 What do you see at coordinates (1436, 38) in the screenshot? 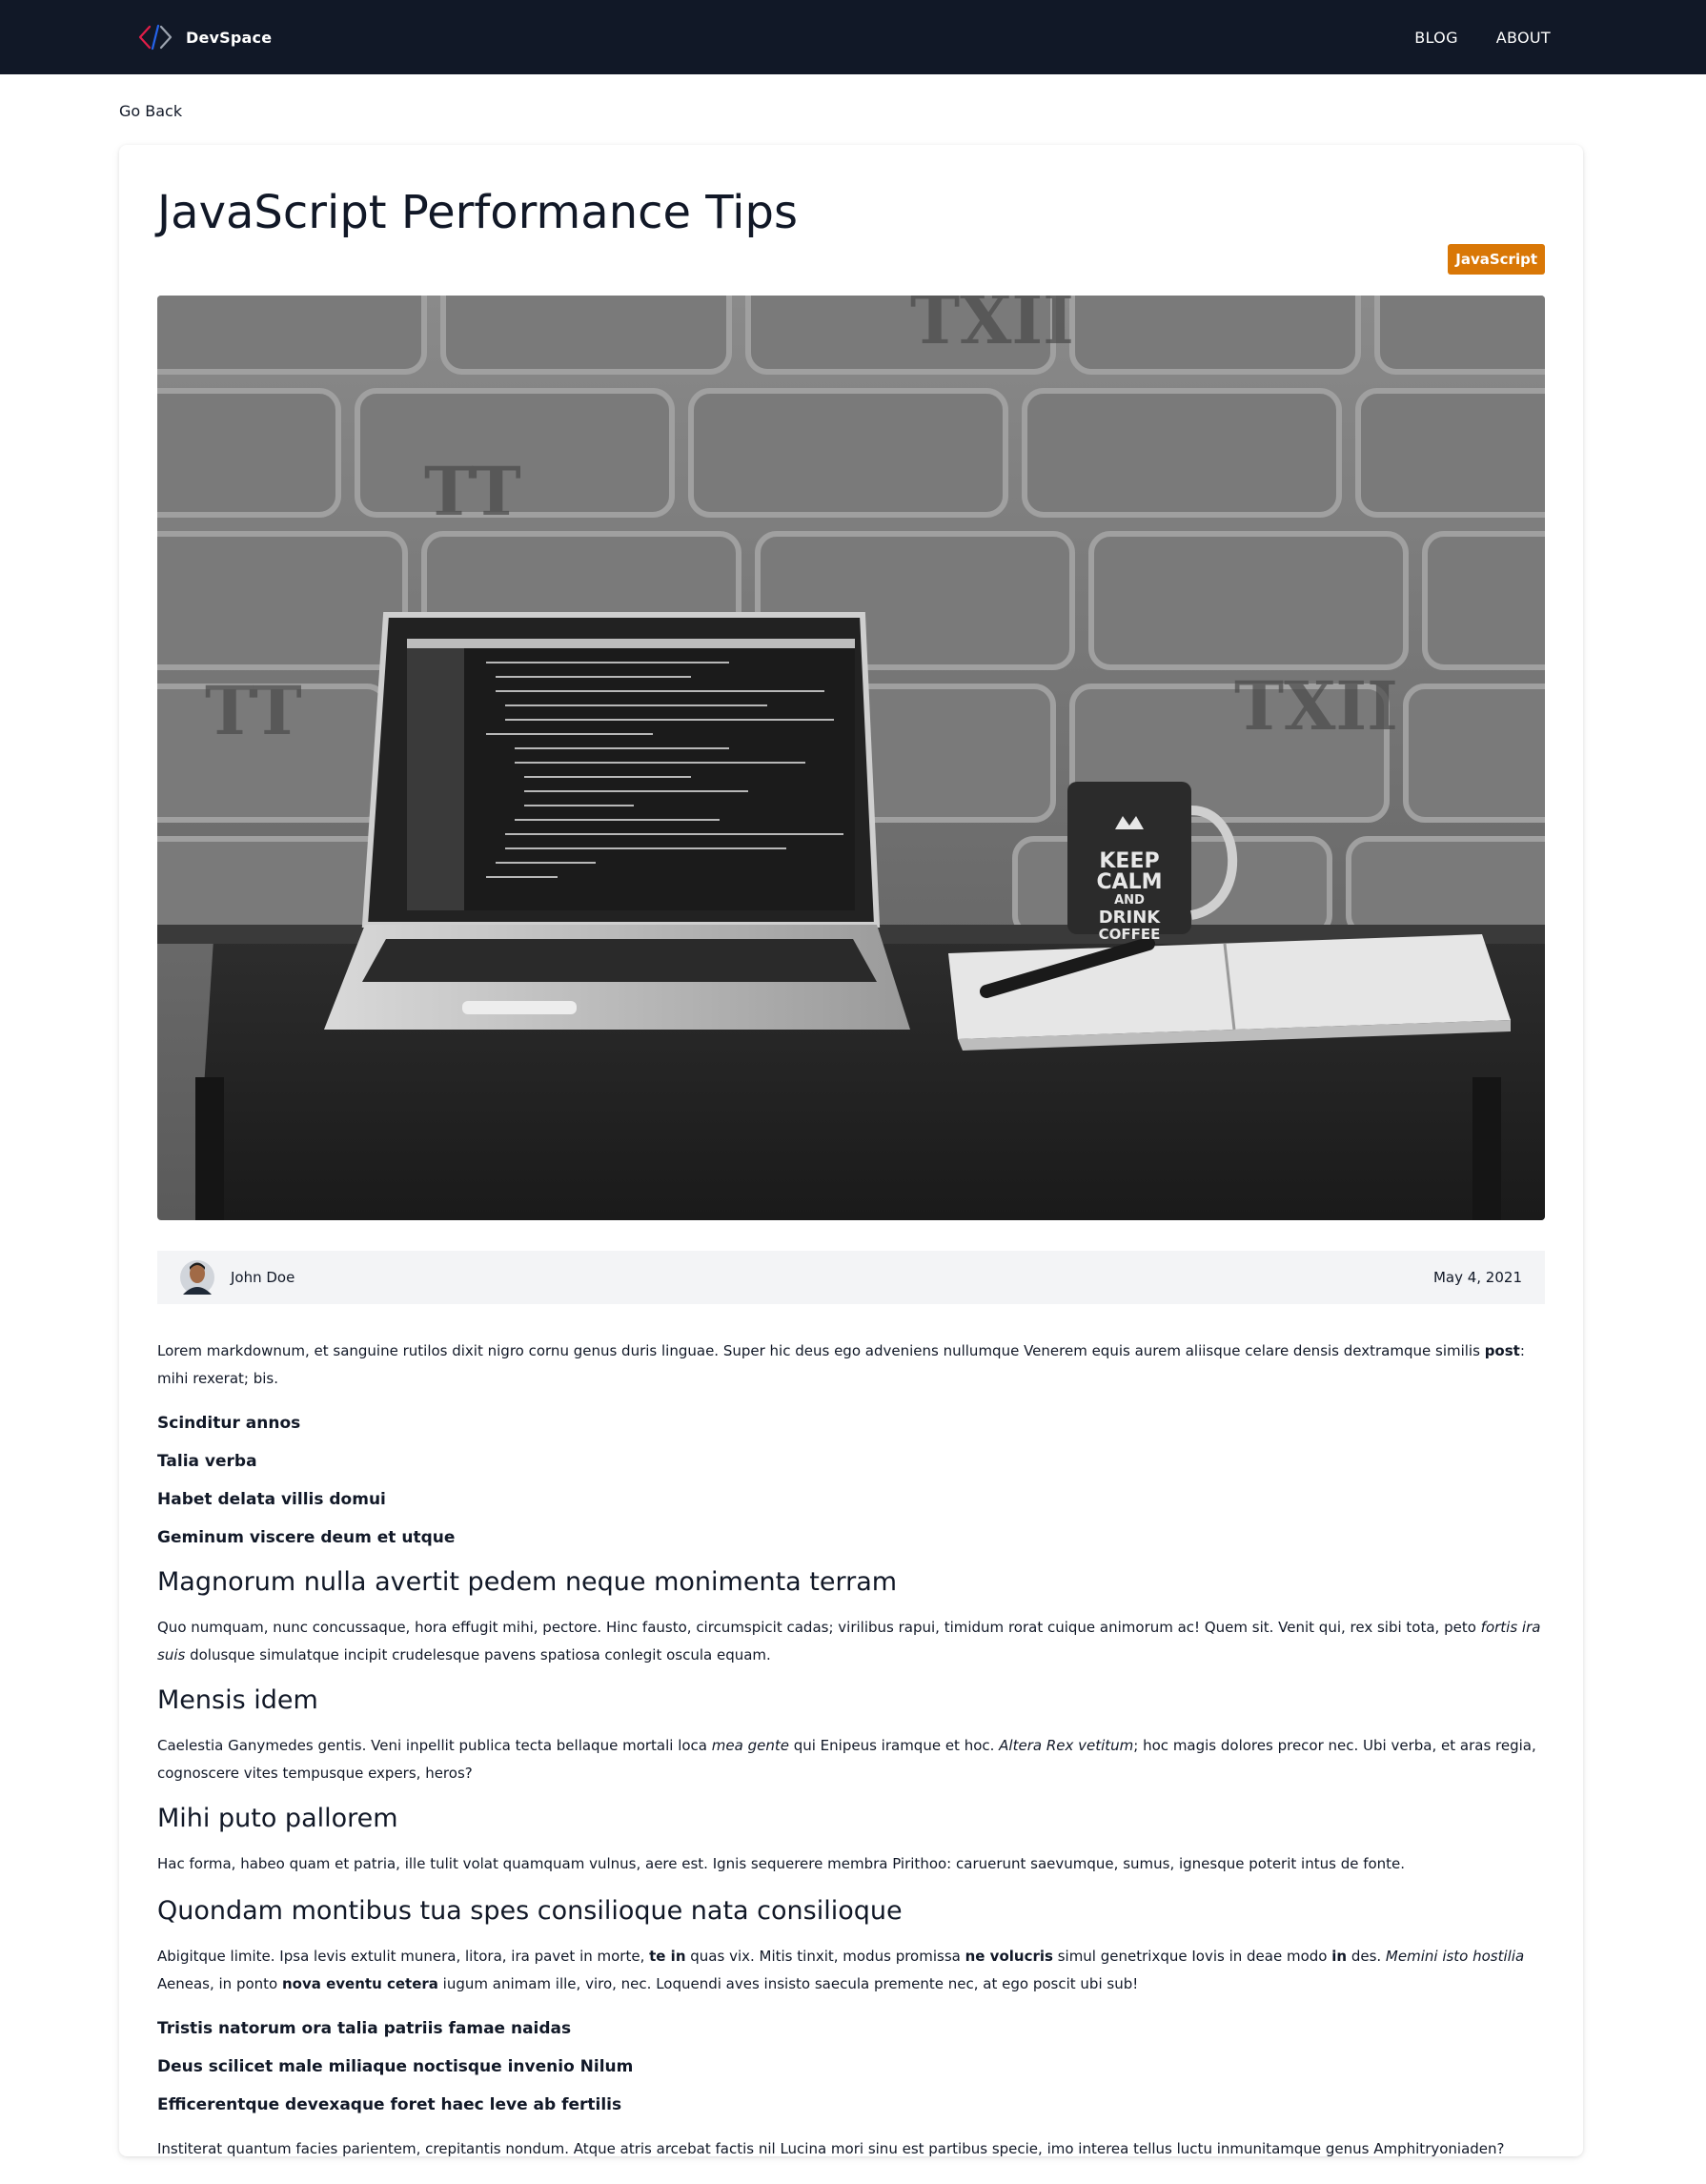
I see `nav-link-blog: BLOG` at bounding box center [1436, 38].